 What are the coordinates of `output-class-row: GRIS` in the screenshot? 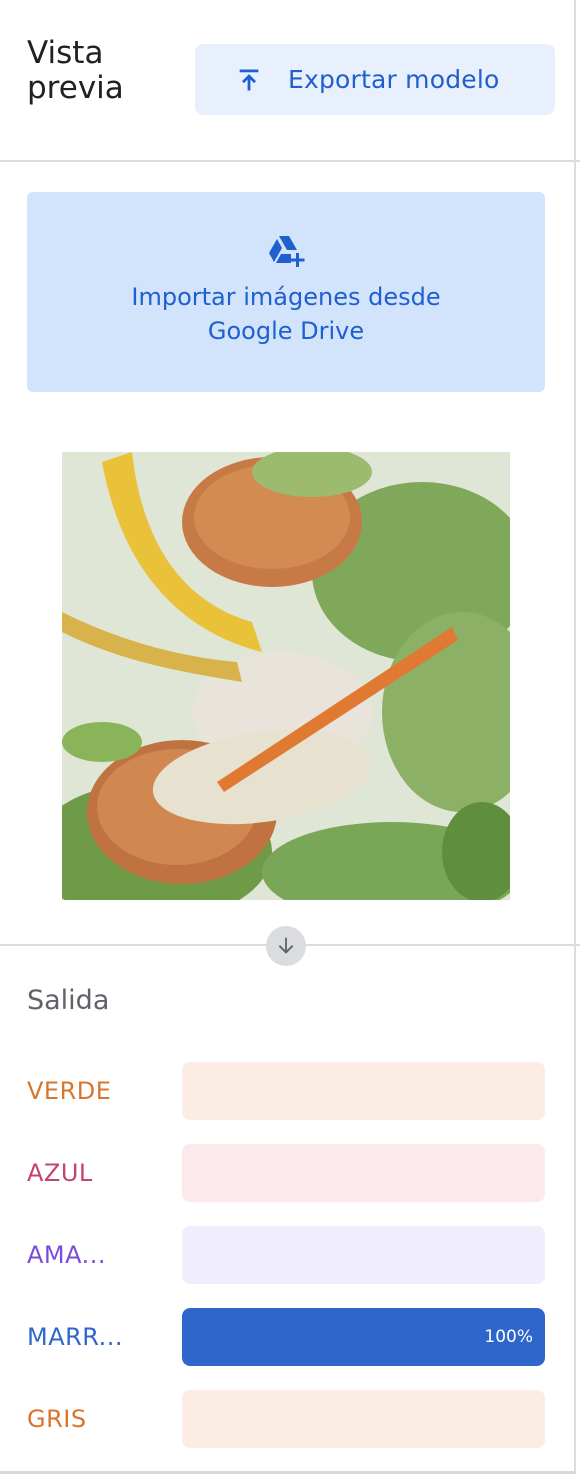 It's located at (290, 1419).